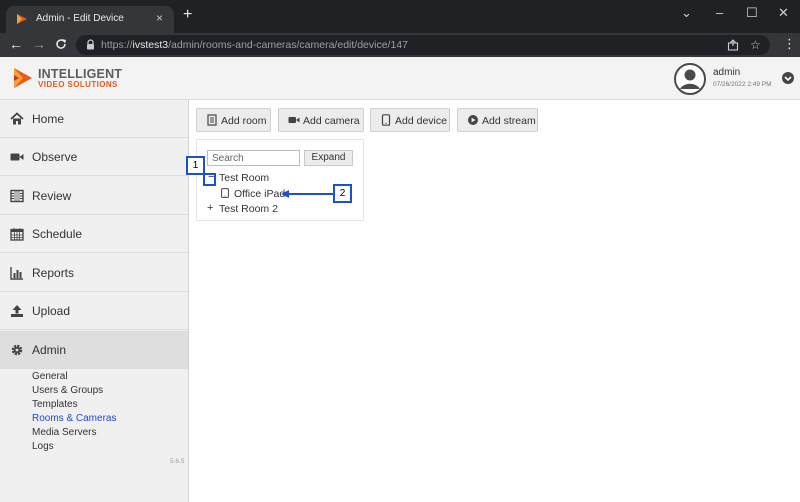 Image resolution: width=800 pixels, height=502 pixels. What do you see at coordinates (421, 121) in the screenshot?
I see `add-device-label: Add device` at bounding box center [421, 121].